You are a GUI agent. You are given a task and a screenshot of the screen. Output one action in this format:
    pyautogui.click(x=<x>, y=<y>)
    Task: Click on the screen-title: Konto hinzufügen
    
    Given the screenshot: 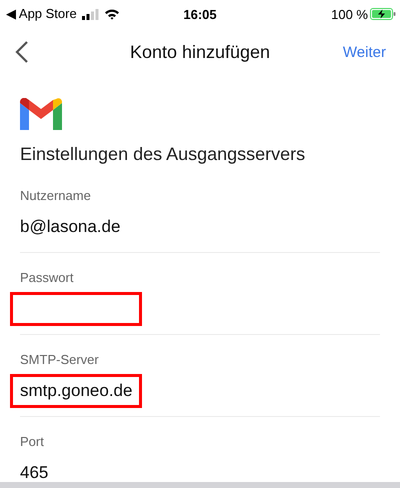 What is the action you would take?
    pyautogui.click(x=200, y=52)
    